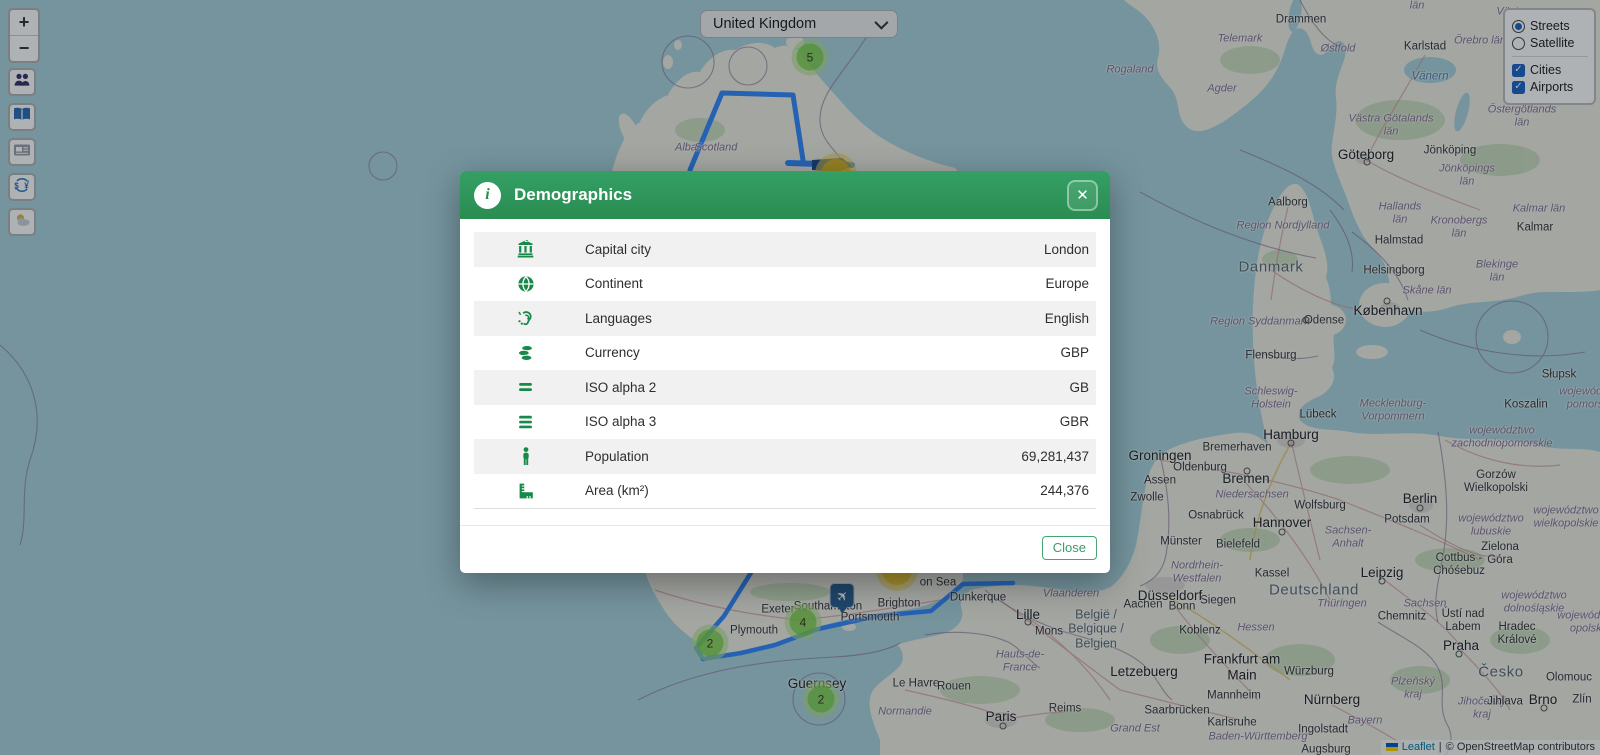  What do you see at coordinates (1066, 318) in the screenshot?
I see `row-value: English` at bounding box center [1066, 318].